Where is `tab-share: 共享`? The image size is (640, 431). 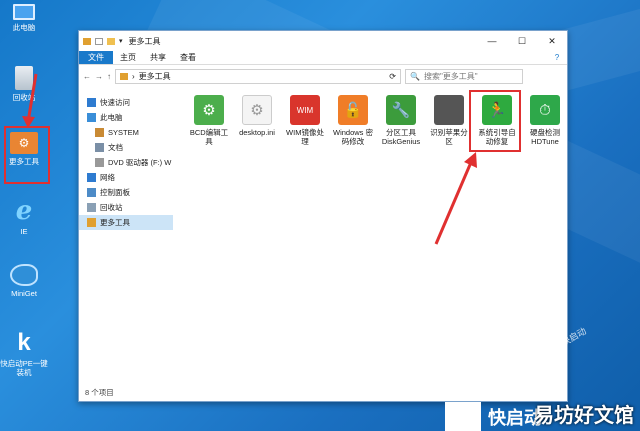 tab-share: 共享 is located at coordinates (158, 57).